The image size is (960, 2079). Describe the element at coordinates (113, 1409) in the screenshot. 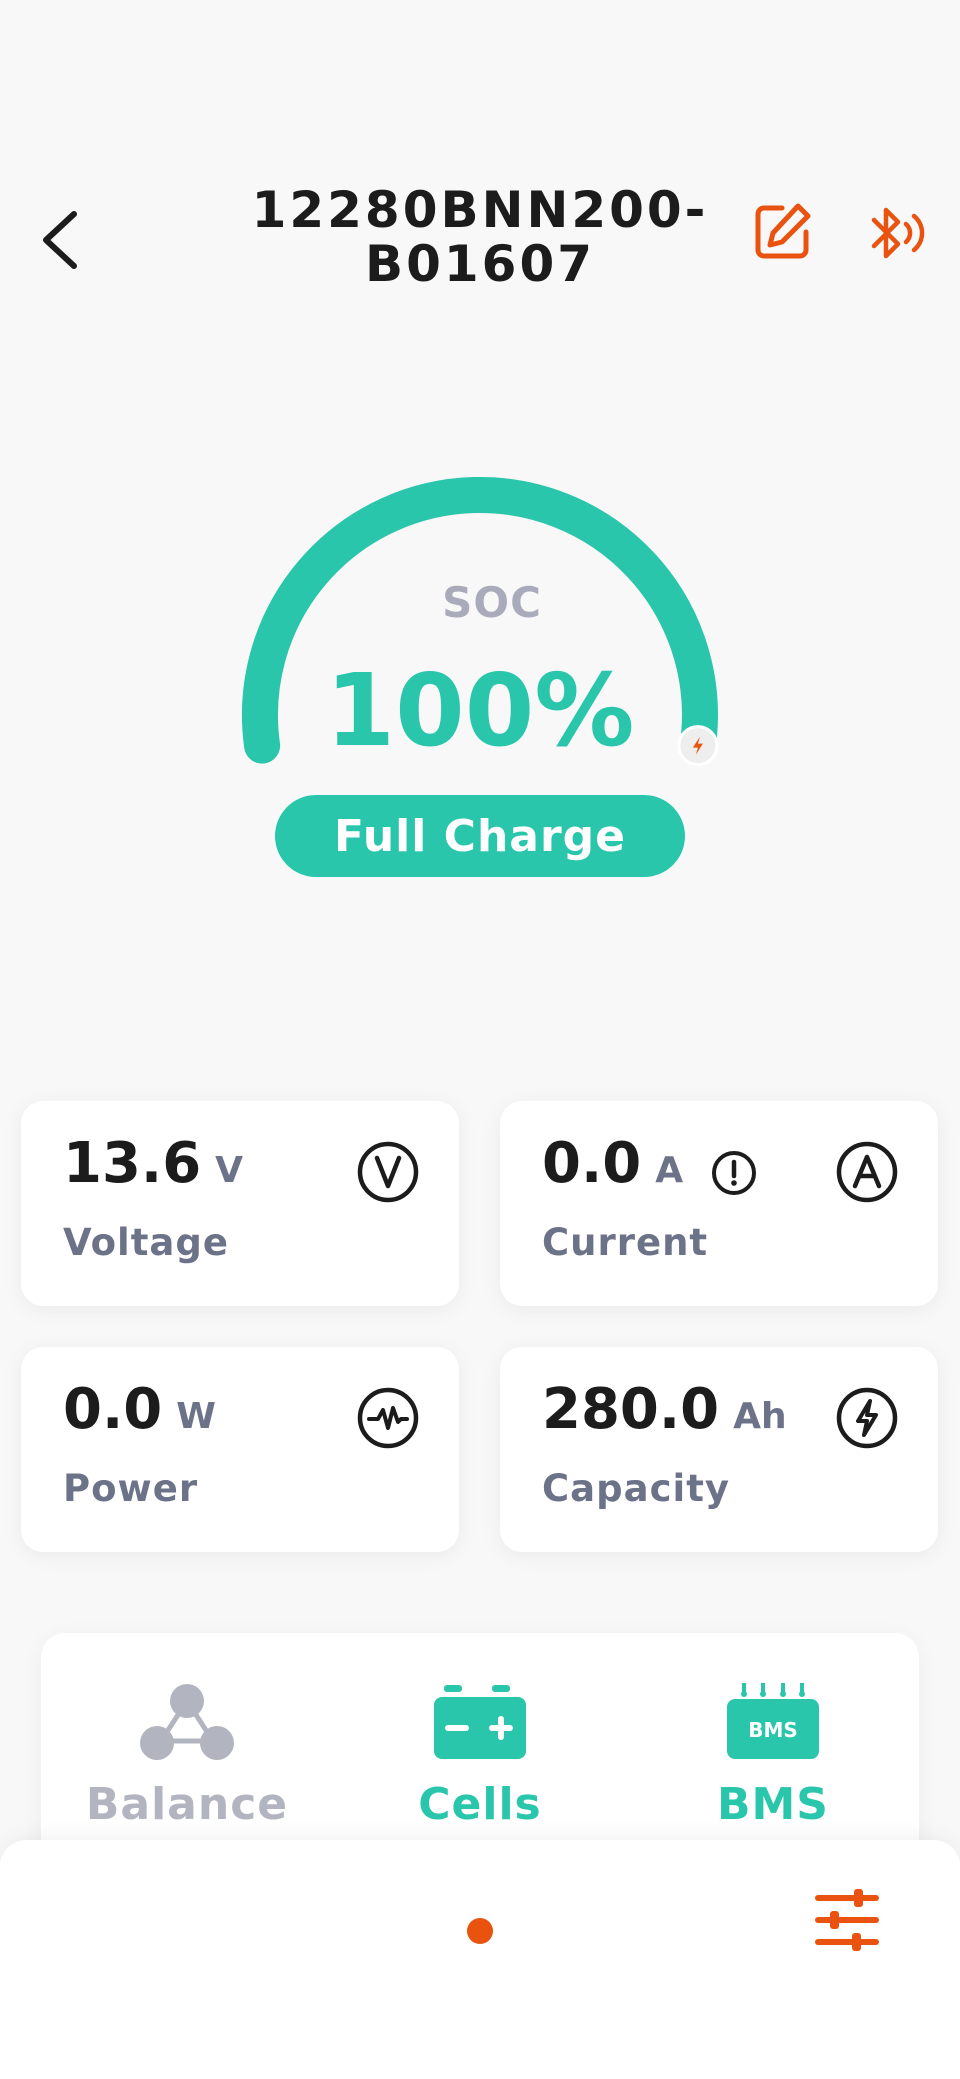

I see `power-value: 0.0` at that location.